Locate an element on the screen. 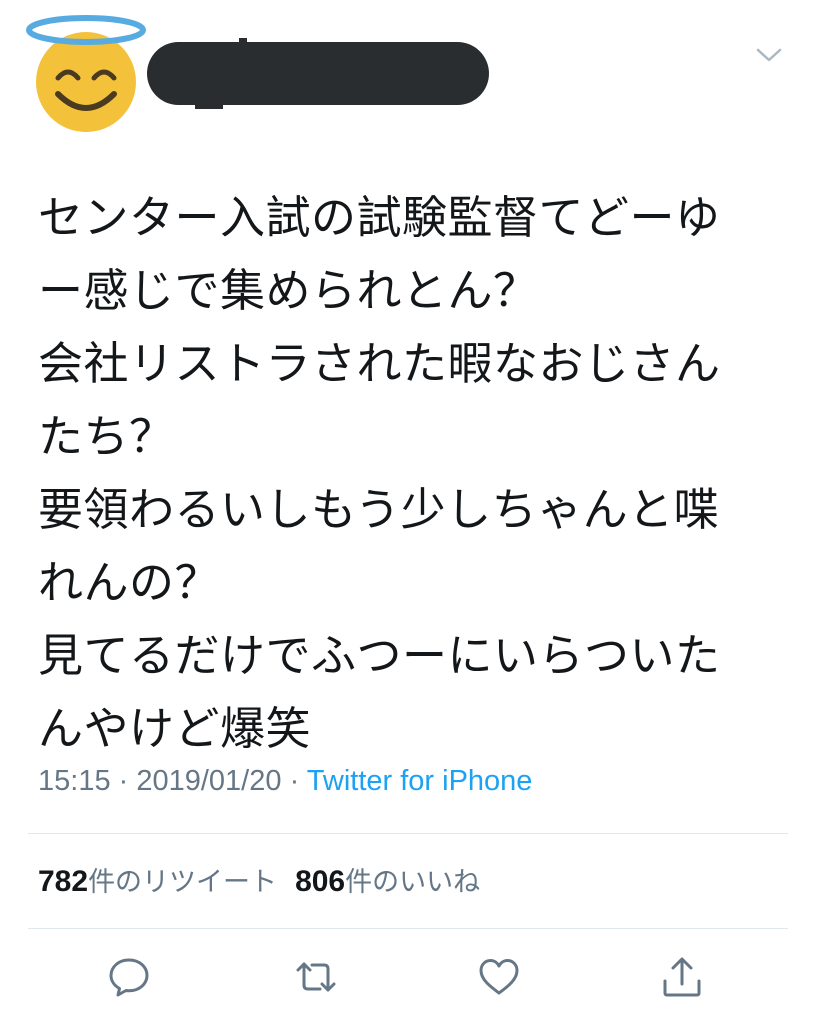 Image resolution: width=814 pixels, height=1024 pixels. smiling-face-with-halo-icon is located at coordinates (86, 73).